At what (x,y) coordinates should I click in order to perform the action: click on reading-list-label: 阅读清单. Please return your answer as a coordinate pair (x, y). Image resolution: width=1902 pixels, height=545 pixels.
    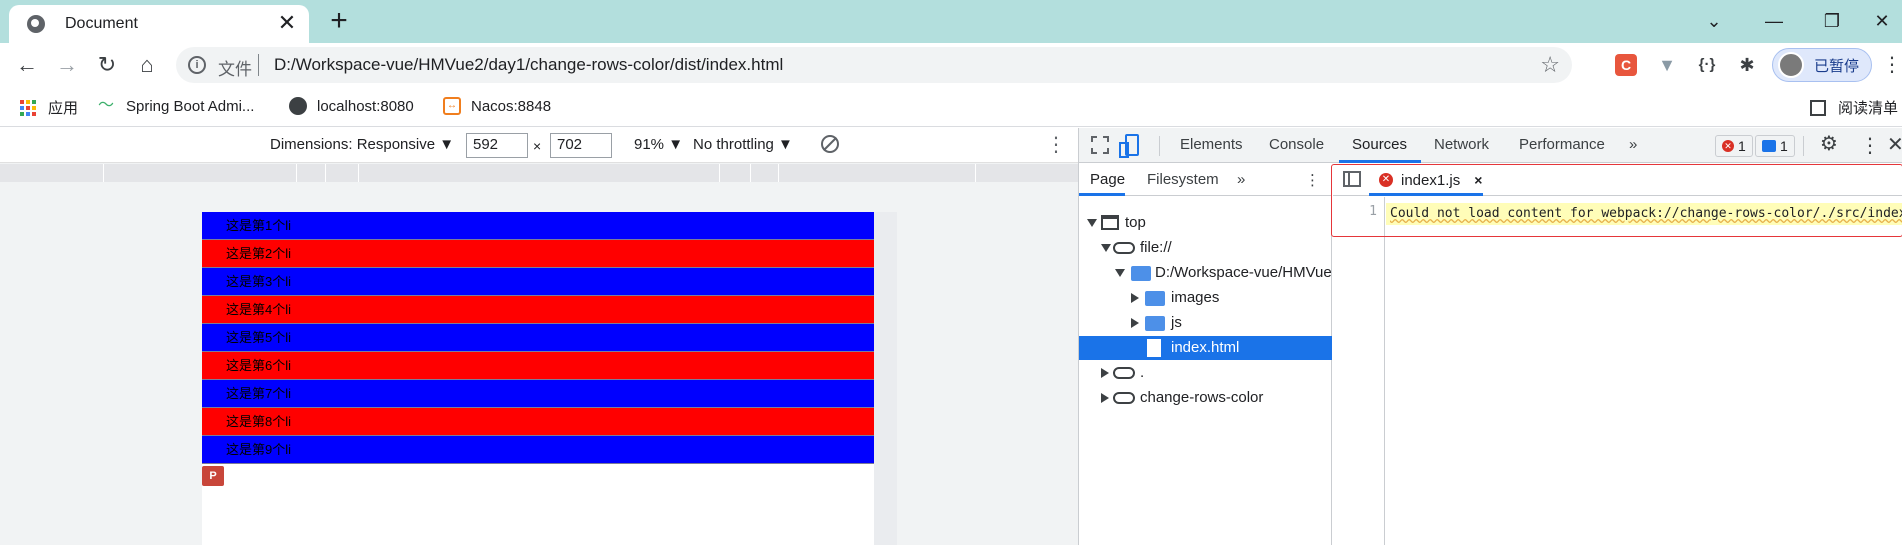
    Looking at the image, I should click on (1868, 108).